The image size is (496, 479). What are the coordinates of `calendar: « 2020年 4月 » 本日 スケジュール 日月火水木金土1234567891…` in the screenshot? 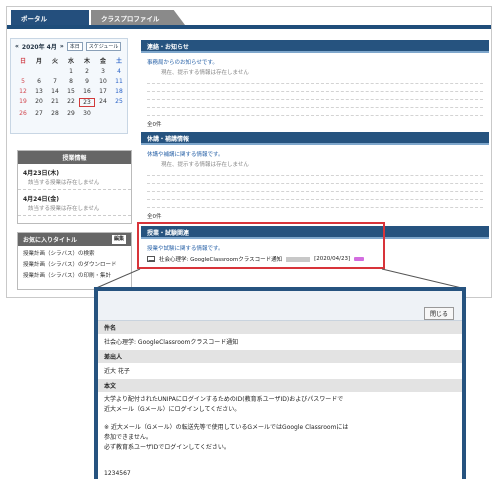 It's located at (69, 86).